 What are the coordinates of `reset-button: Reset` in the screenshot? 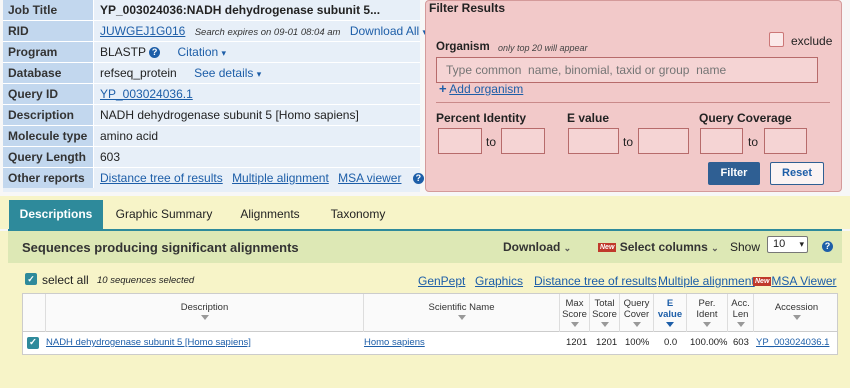 It's located at (797, 173).